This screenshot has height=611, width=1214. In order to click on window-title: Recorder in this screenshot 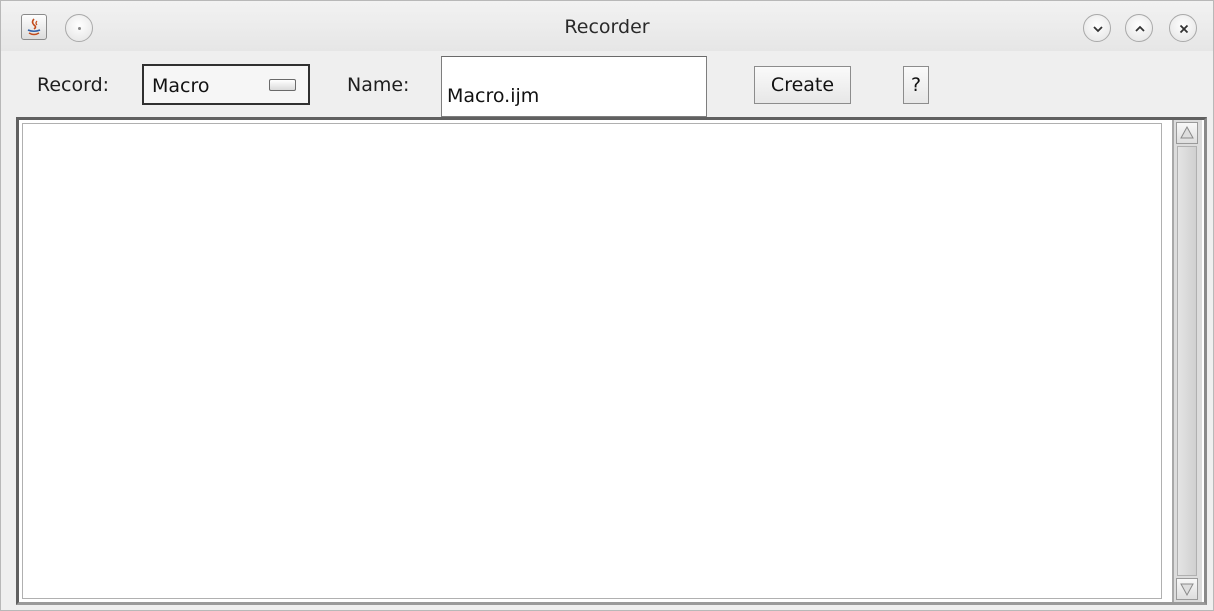, I will do `click(607, 27)`.